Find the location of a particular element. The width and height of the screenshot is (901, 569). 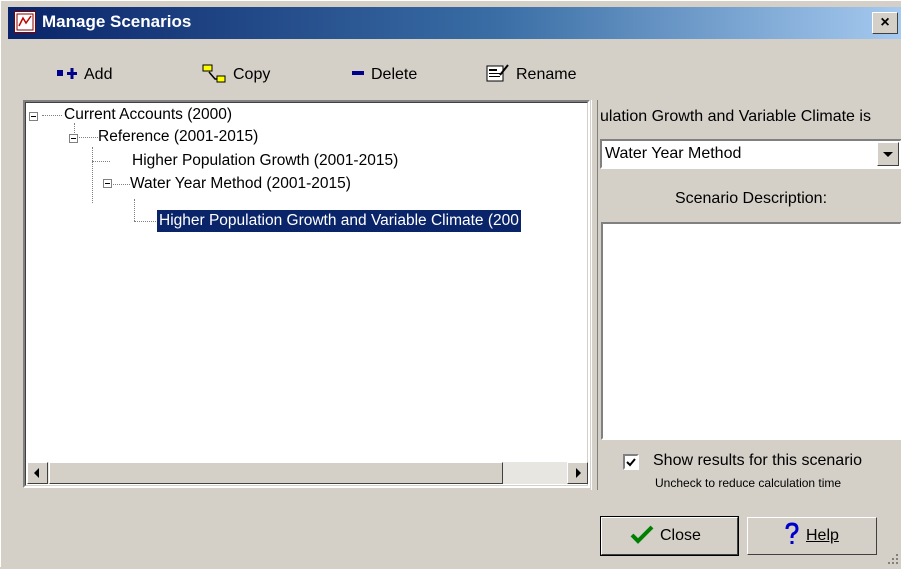

dropdown-arrow-button is located at coordinates (888, 154).